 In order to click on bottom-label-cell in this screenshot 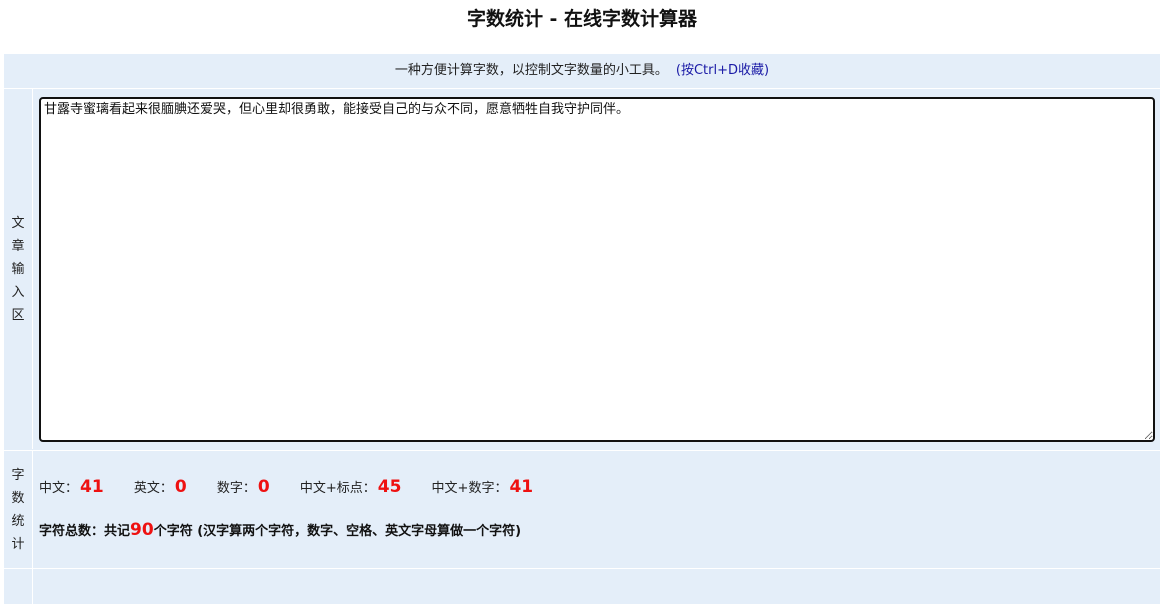, I will do `click(18, 586)`.